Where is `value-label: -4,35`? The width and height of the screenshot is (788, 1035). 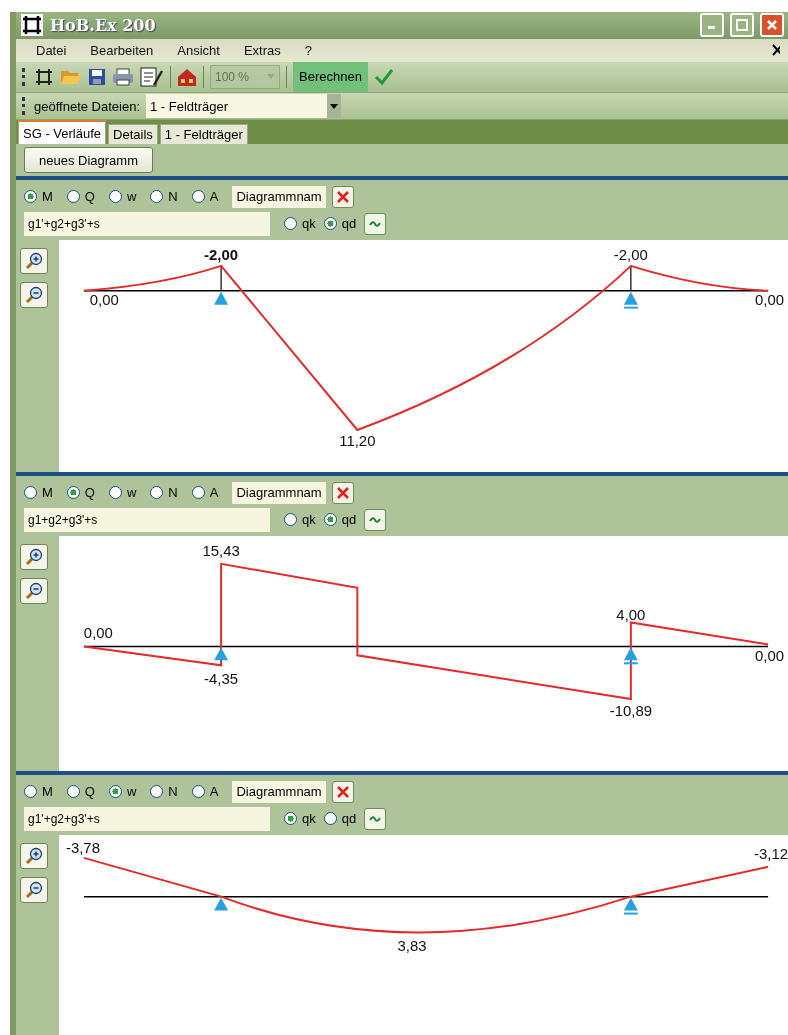 value-label: -4,35 is located at coordinates (221, 679).